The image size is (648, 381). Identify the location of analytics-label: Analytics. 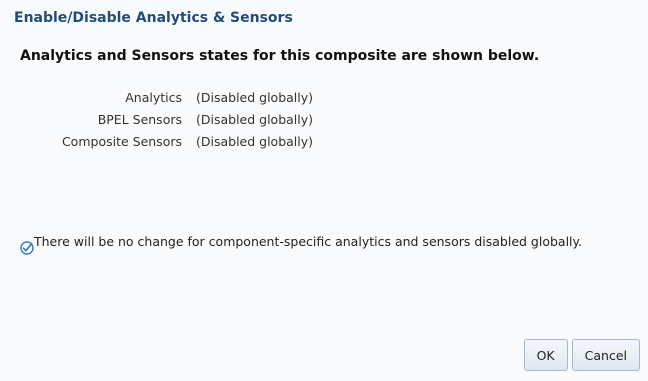
(153, 97).